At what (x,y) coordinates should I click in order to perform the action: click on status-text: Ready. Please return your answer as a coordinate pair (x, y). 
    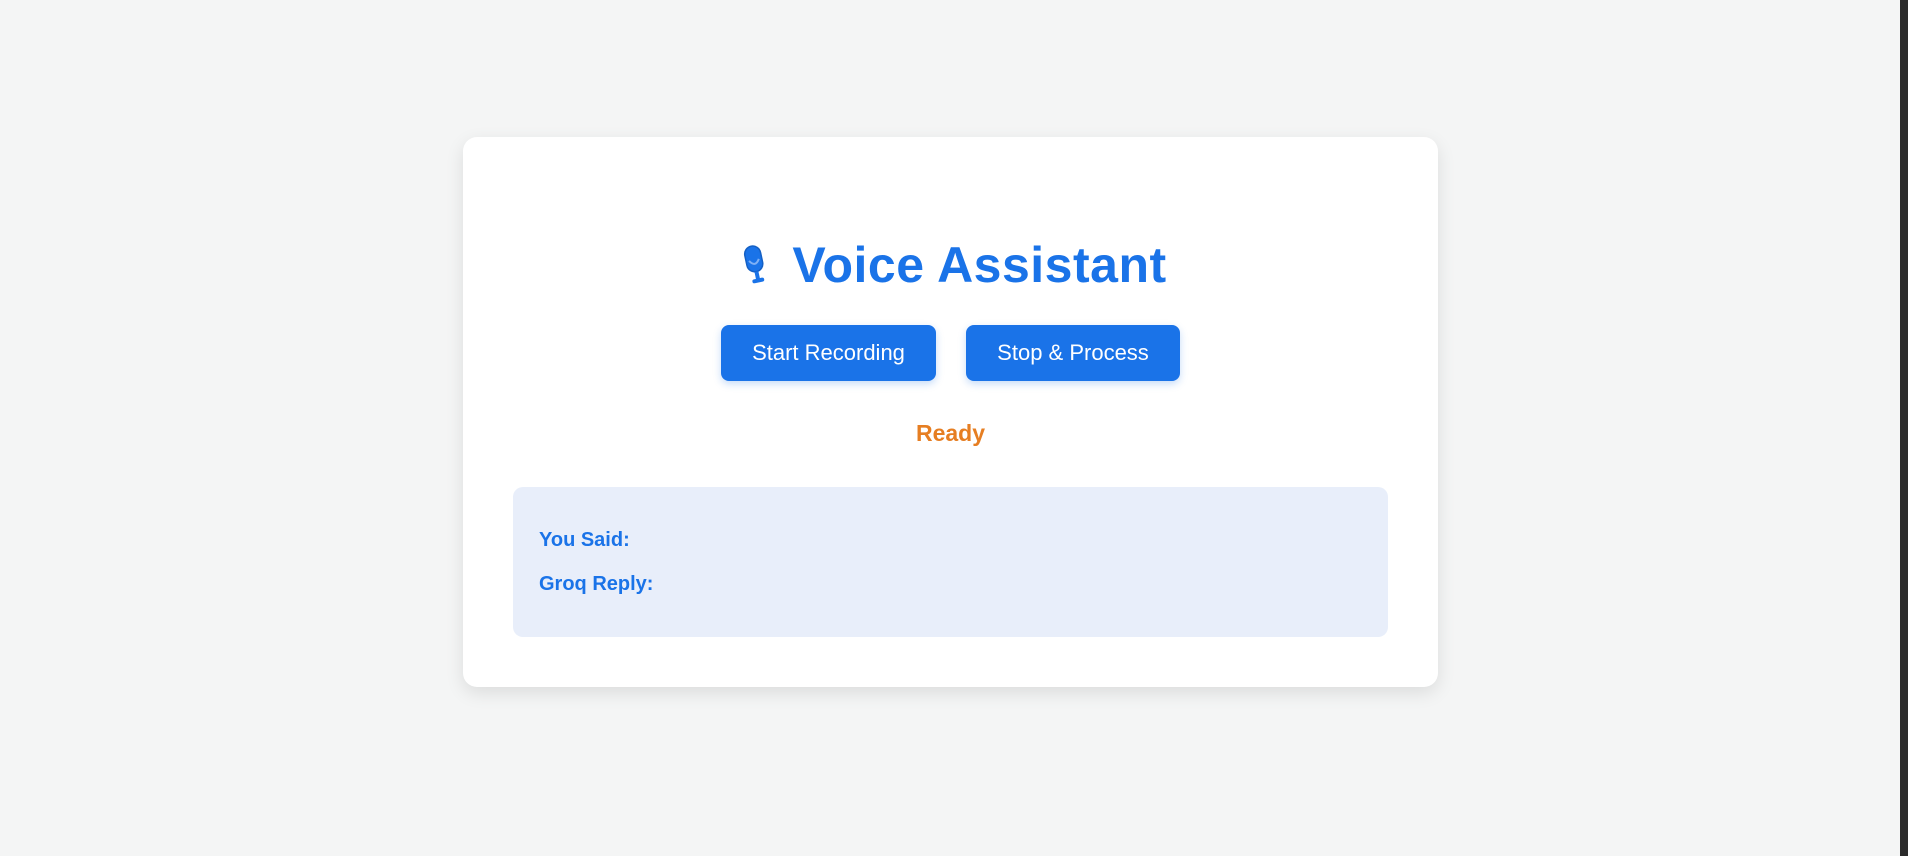
    Looking at the image, I should click on (950, 433).